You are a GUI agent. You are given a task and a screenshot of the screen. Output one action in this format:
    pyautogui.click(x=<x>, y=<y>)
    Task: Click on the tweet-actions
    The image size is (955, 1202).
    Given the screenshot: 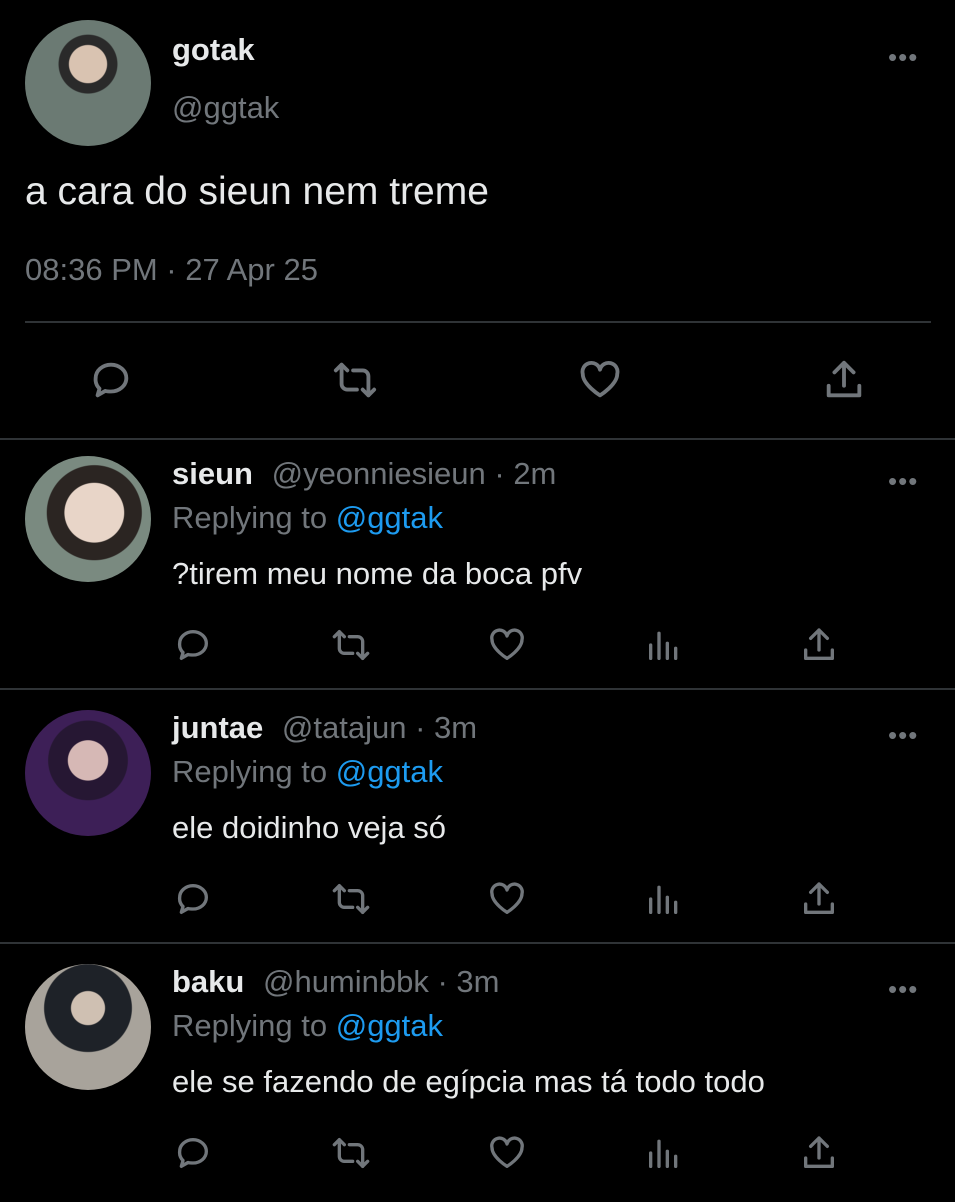 What is the action you would take?
    pyautogui.click(x=477, y=382)
    